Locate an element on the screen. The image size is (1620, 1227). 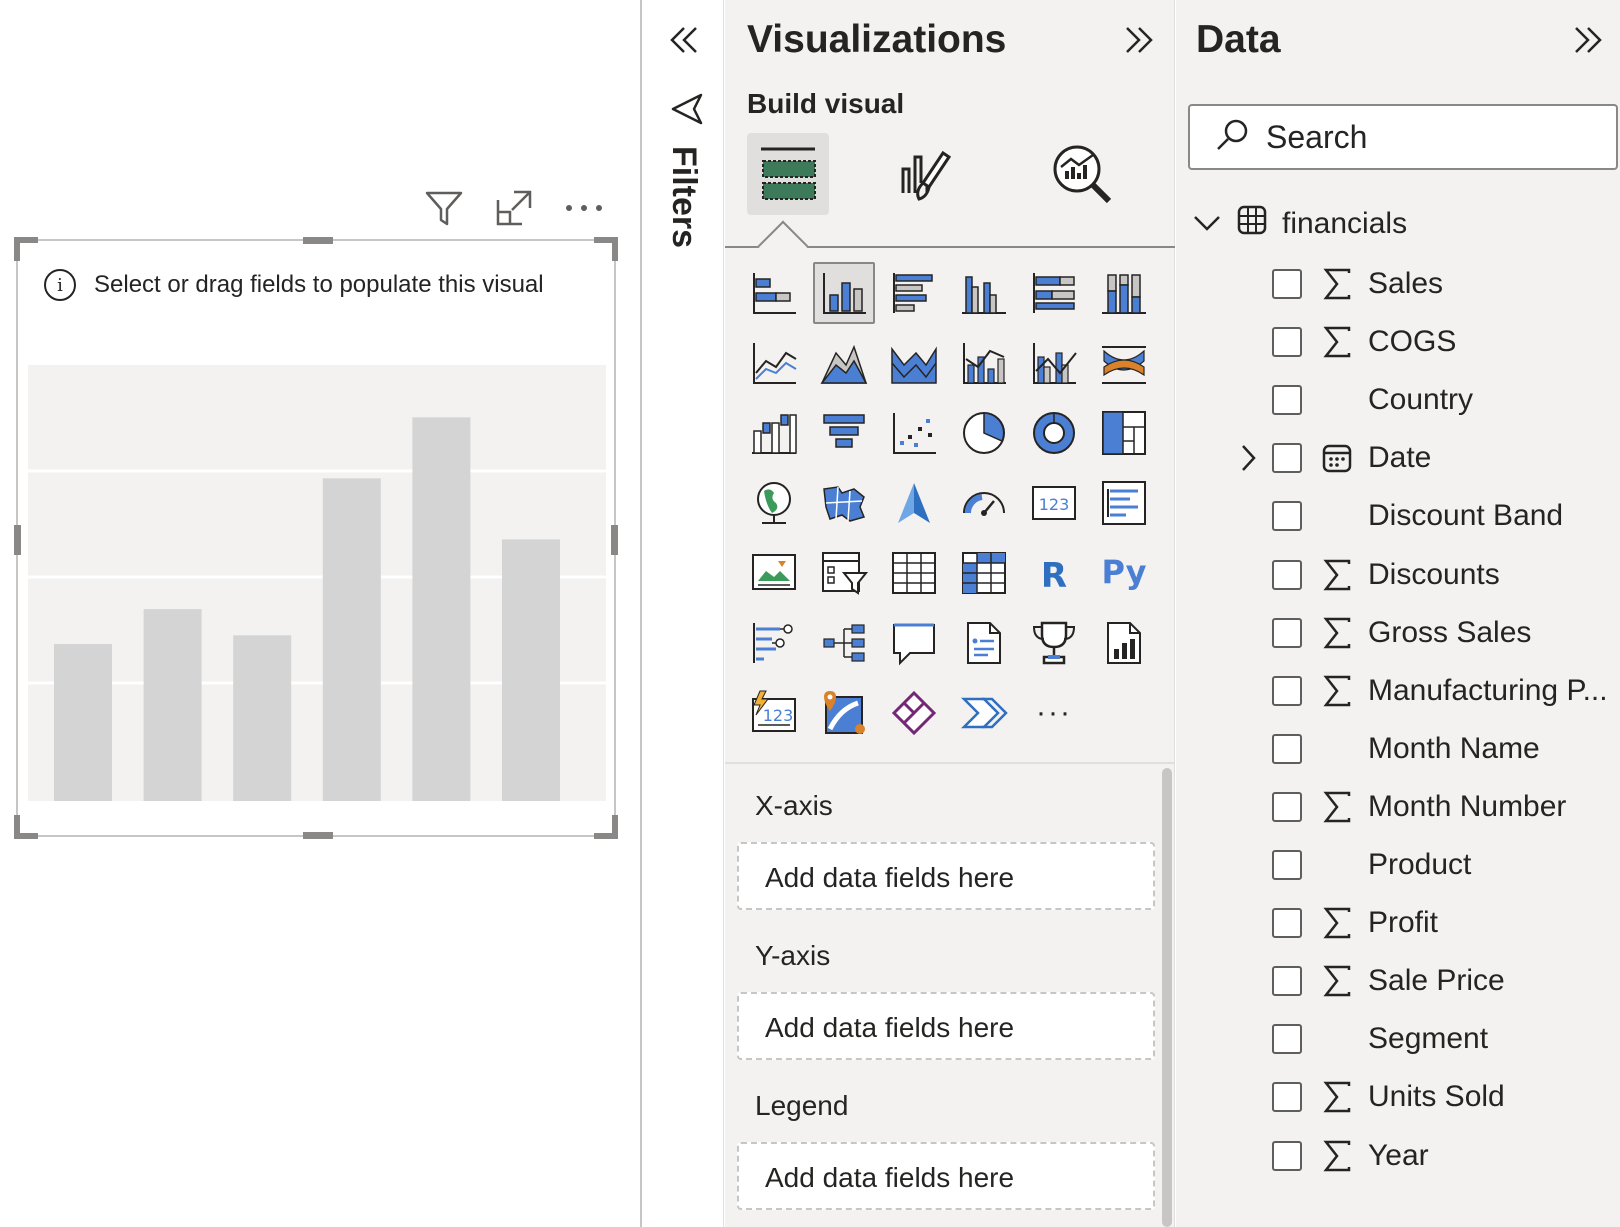
field-row: Discount Band is located at coordinates (1398, 516).